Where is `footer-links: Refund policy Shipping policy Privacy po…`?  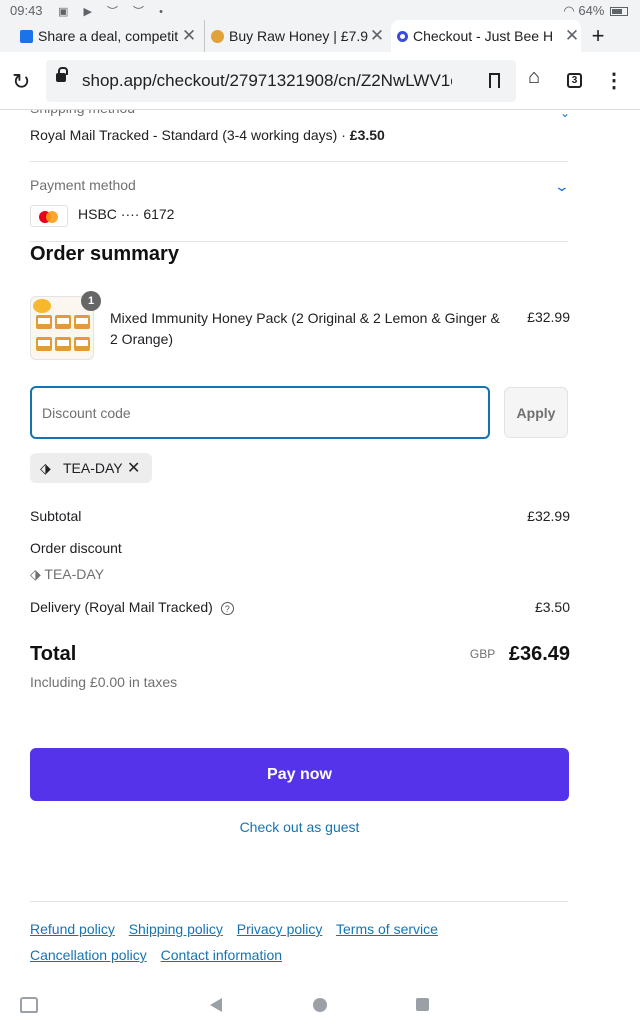
footer-links: Refund policy Shipping policy Privacy po… is located at coordinates (299, 942).